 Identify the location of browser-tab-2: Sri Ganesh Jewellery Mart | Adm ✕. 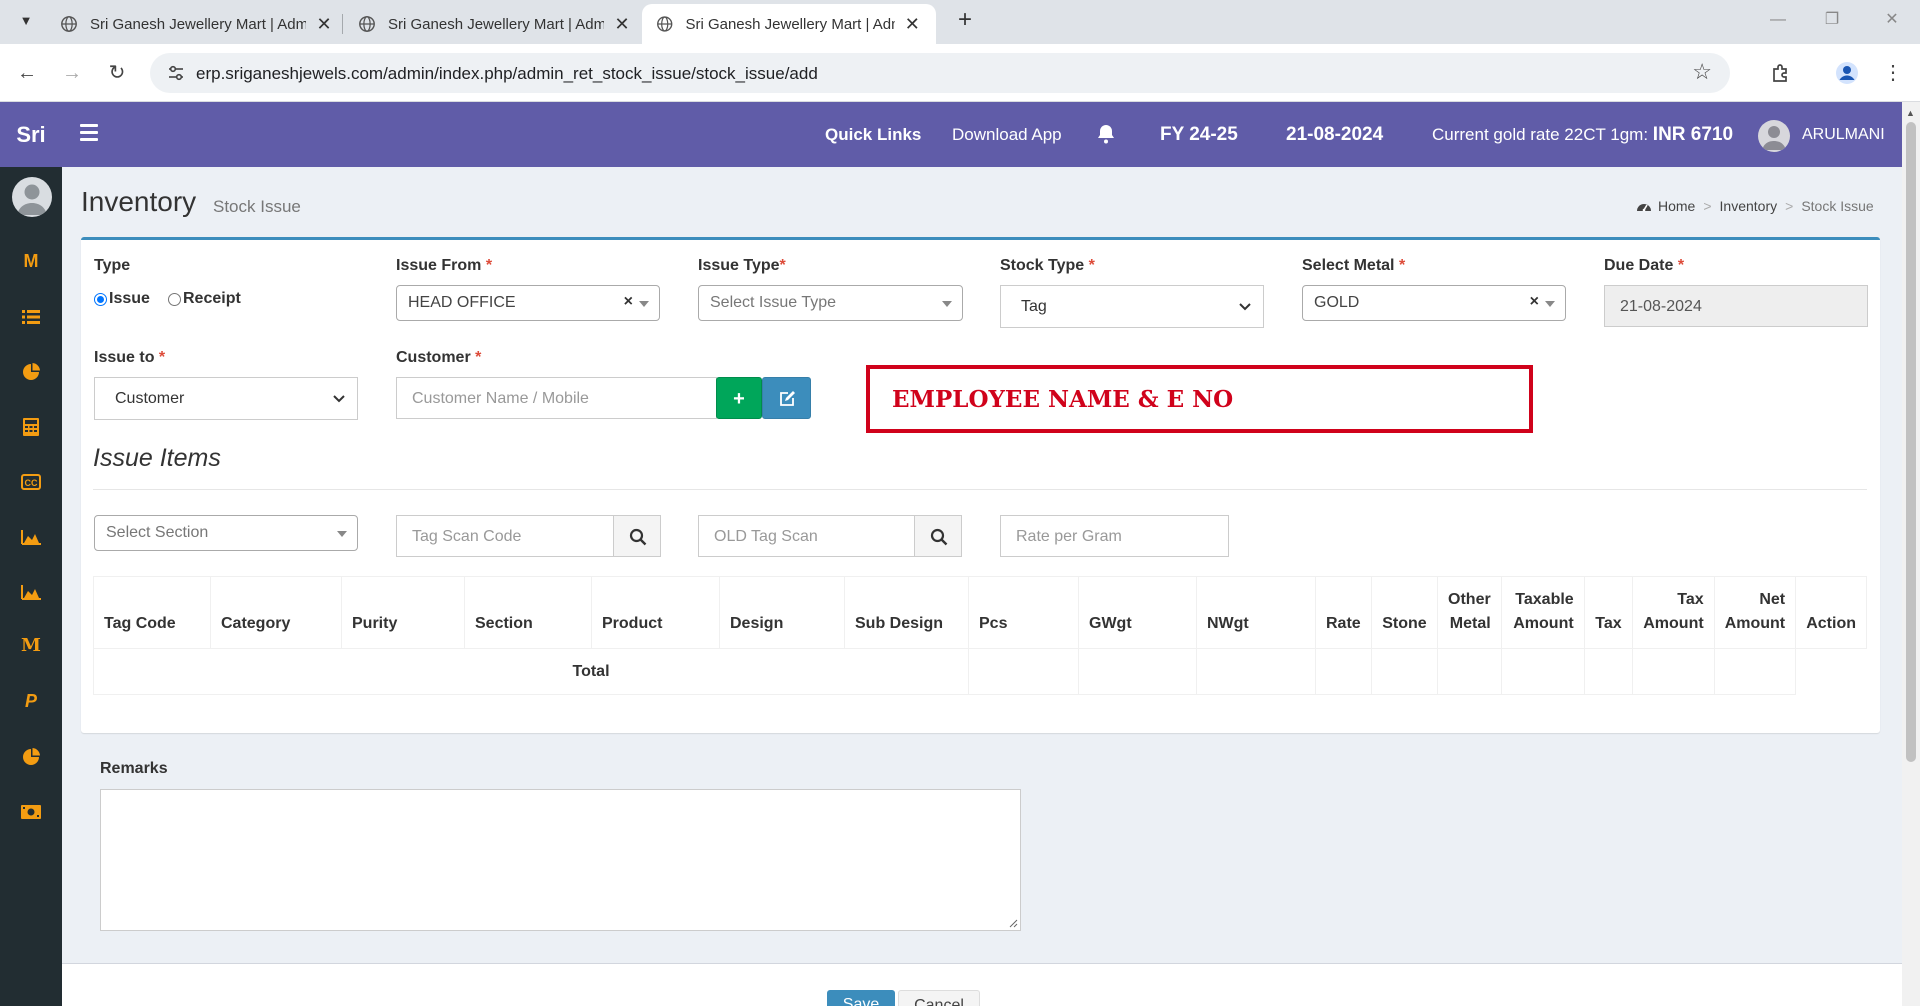
(495, 24).